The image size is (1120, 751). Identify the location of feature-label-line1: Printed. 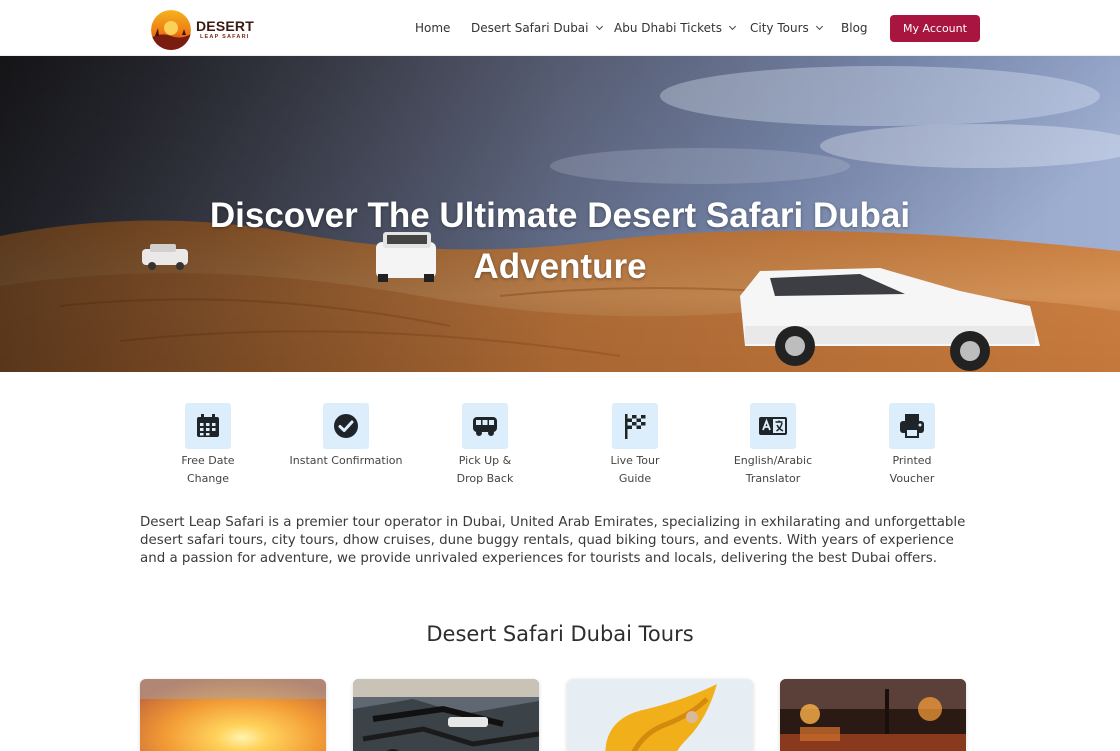
(912, 460).